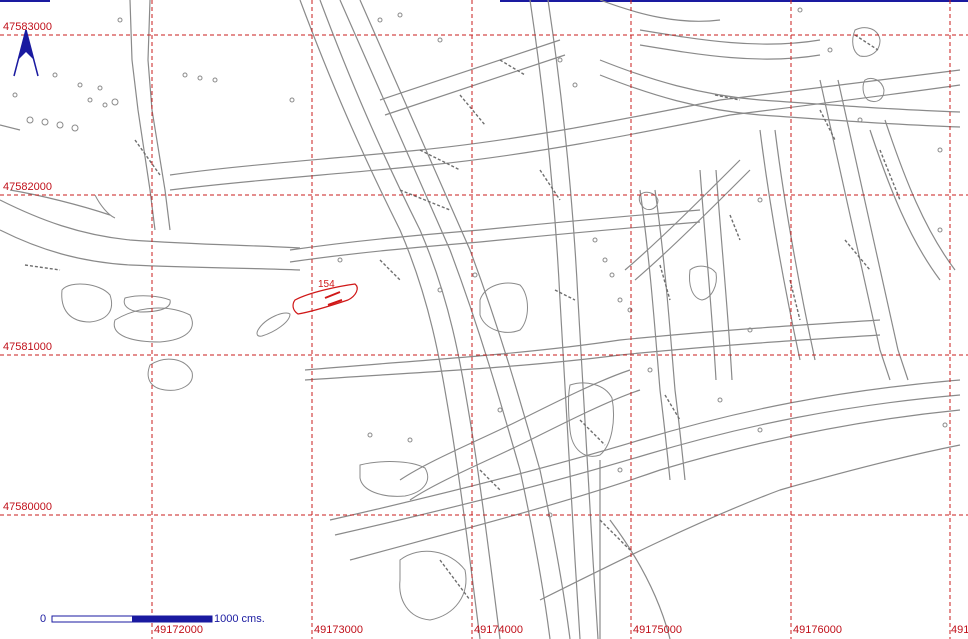  What do you see at coordinates (172, 619) in the screenshot?
I see `scale-bar-fill` at bounding box center [172, 619].